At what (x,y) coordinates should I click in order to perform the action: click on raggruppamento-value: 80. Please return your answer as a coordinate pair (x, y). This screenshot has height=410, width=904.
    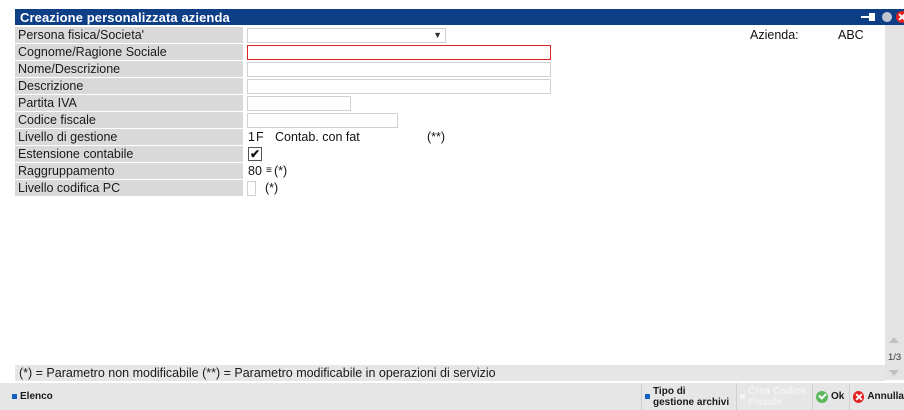
    Looking at the image, I should click on (255, 171).